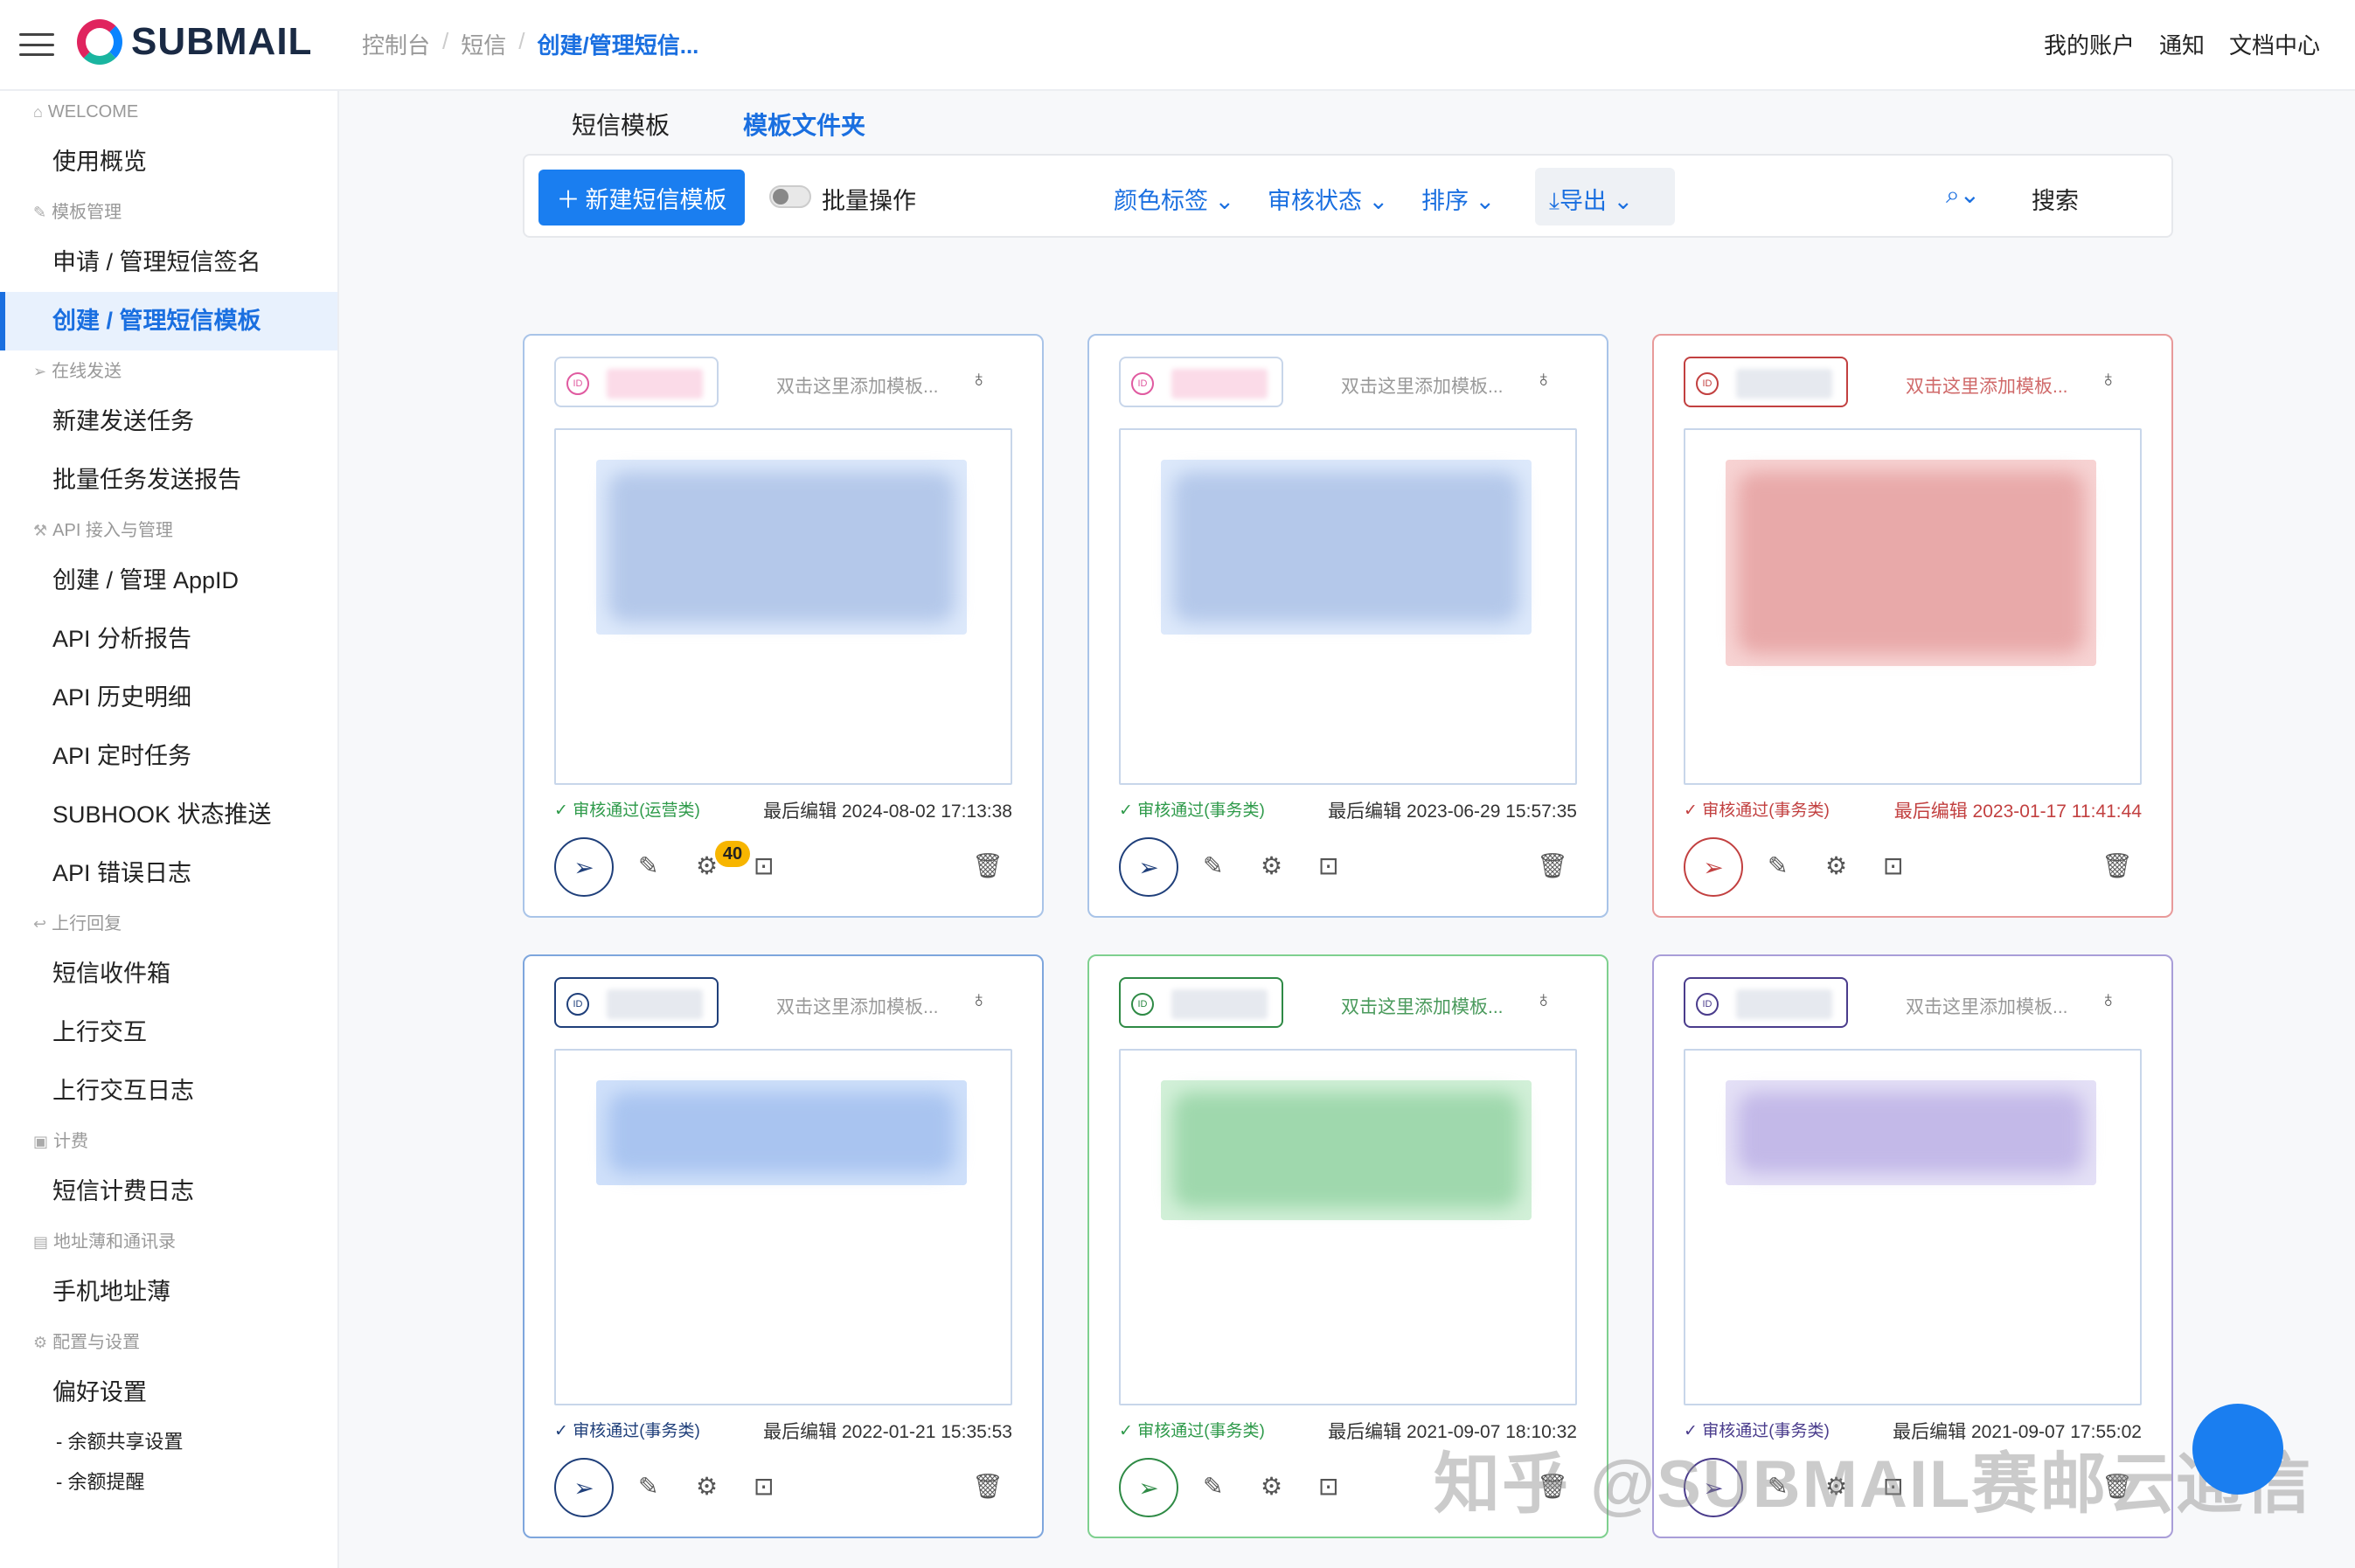 The image size is (2355, 1568). I want to click on logo: SUBMAIL, so click(194, 42).